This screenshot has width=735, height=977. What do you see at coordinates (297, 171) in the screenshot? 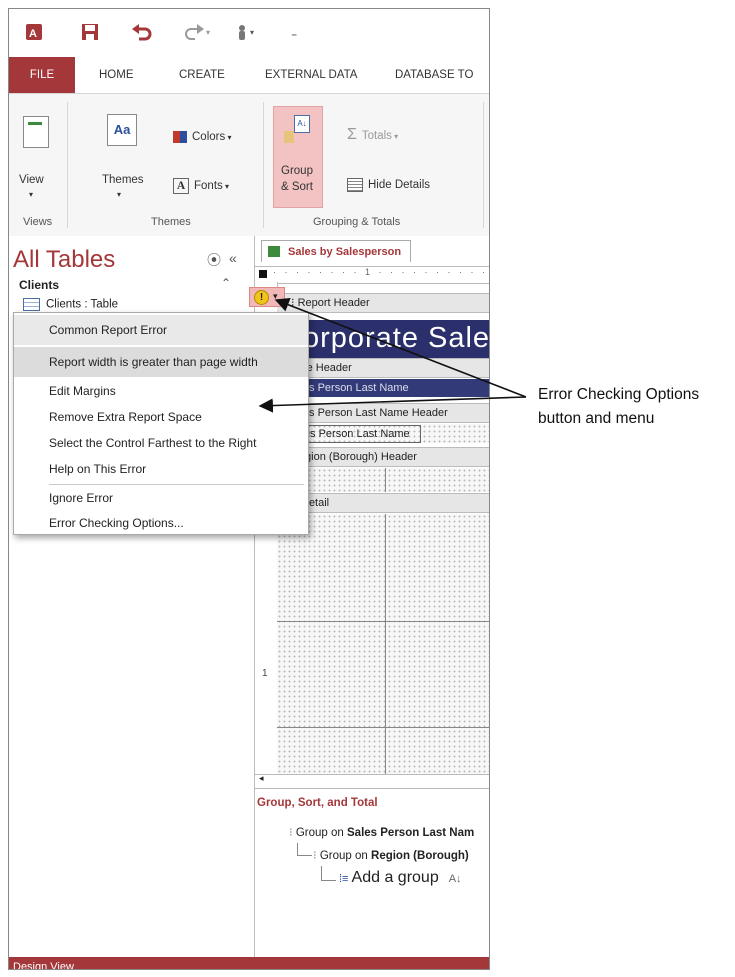
I see `group-sort-label-1: Group` at bounding box center [297, 171].